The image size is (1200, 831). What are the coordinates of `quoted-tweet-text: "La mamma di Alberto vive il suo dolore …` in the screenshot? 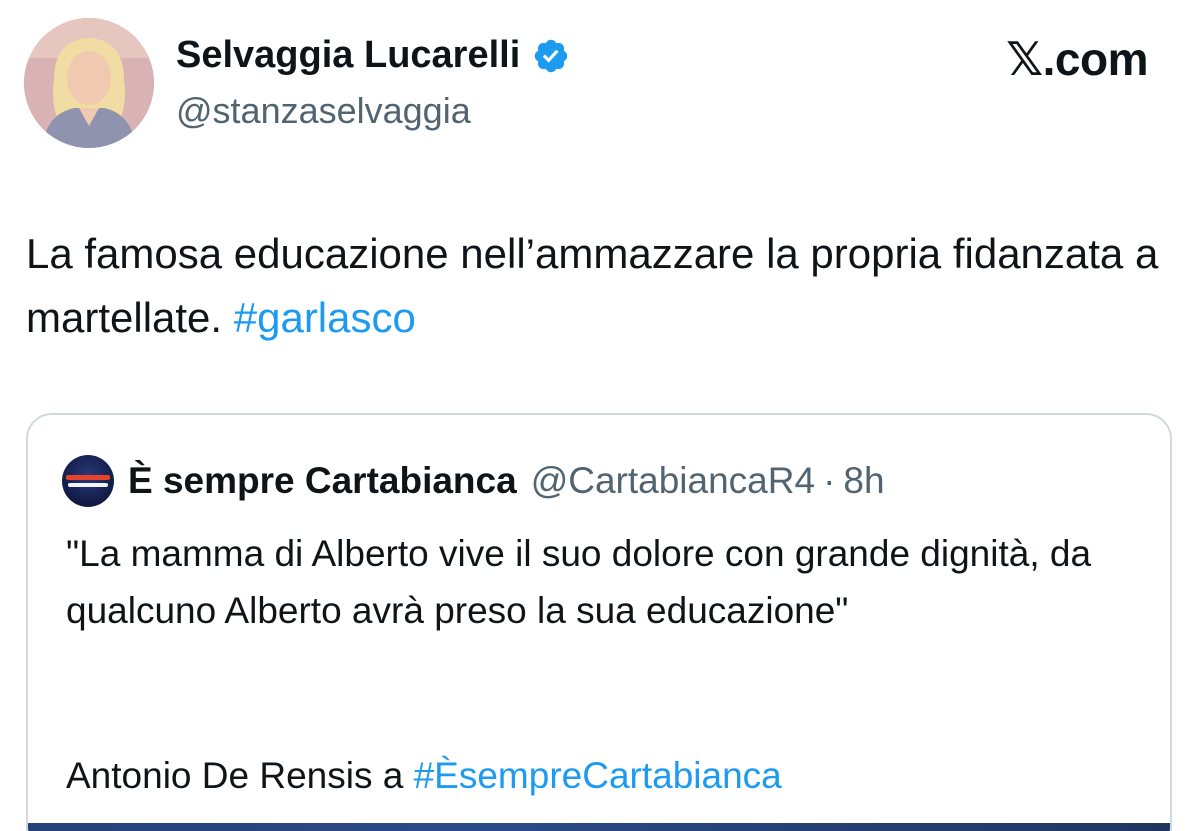 It's located at (579, 582).